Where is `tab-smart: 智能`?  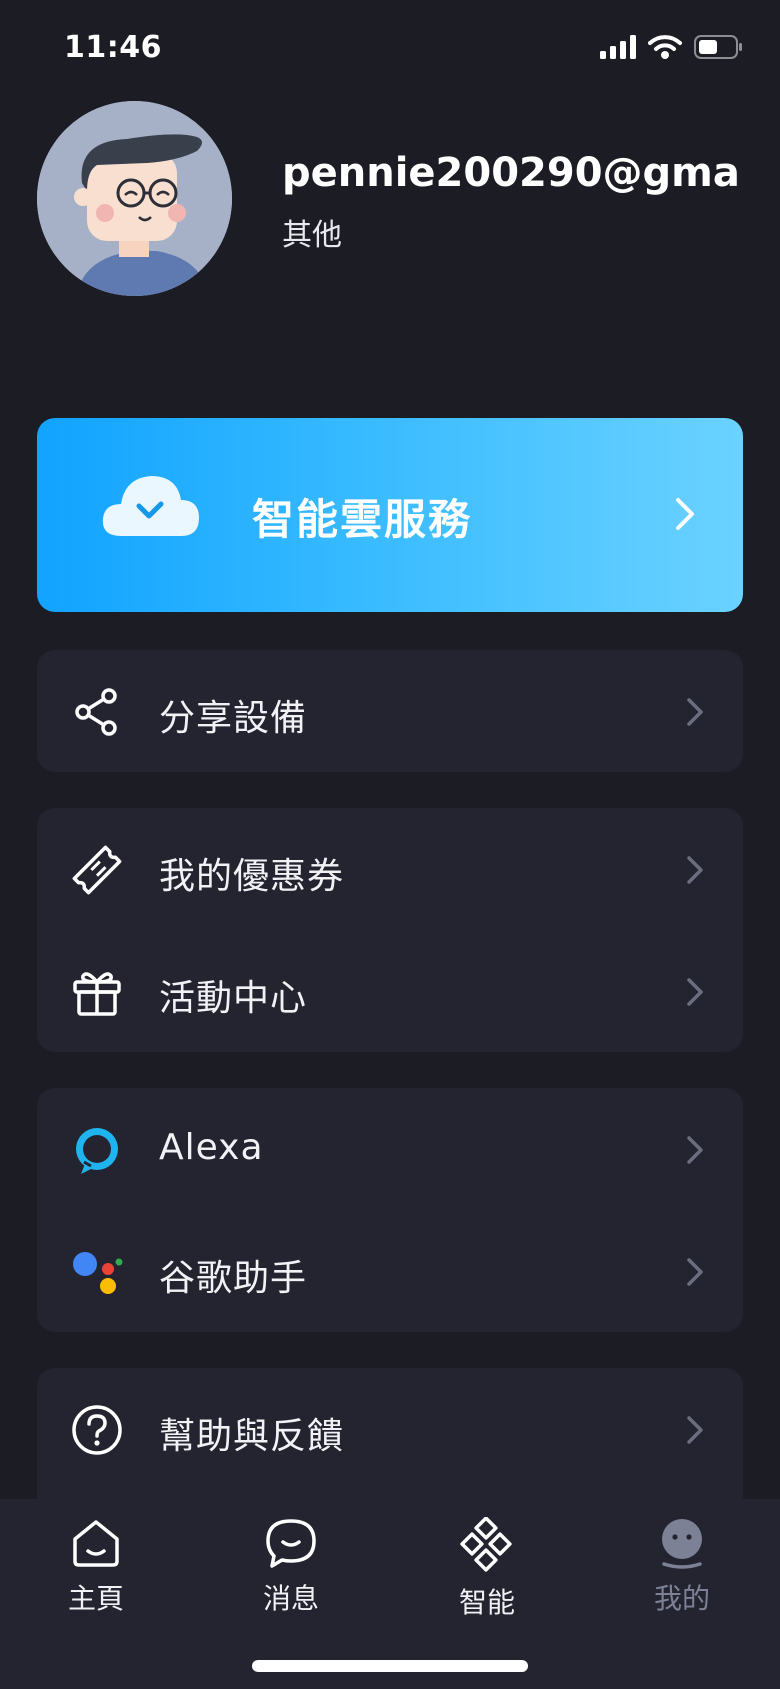 tab-smart: 智能 is located at coordinates (487, 1569).